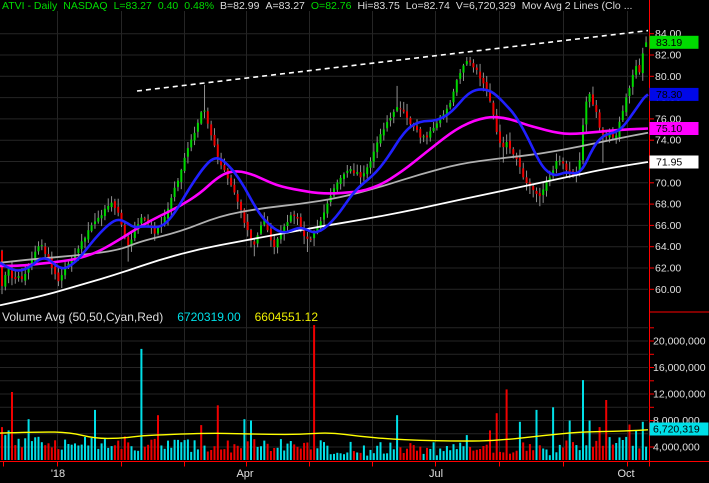  I want to click on price-axis-gutter, so click(679, 230).